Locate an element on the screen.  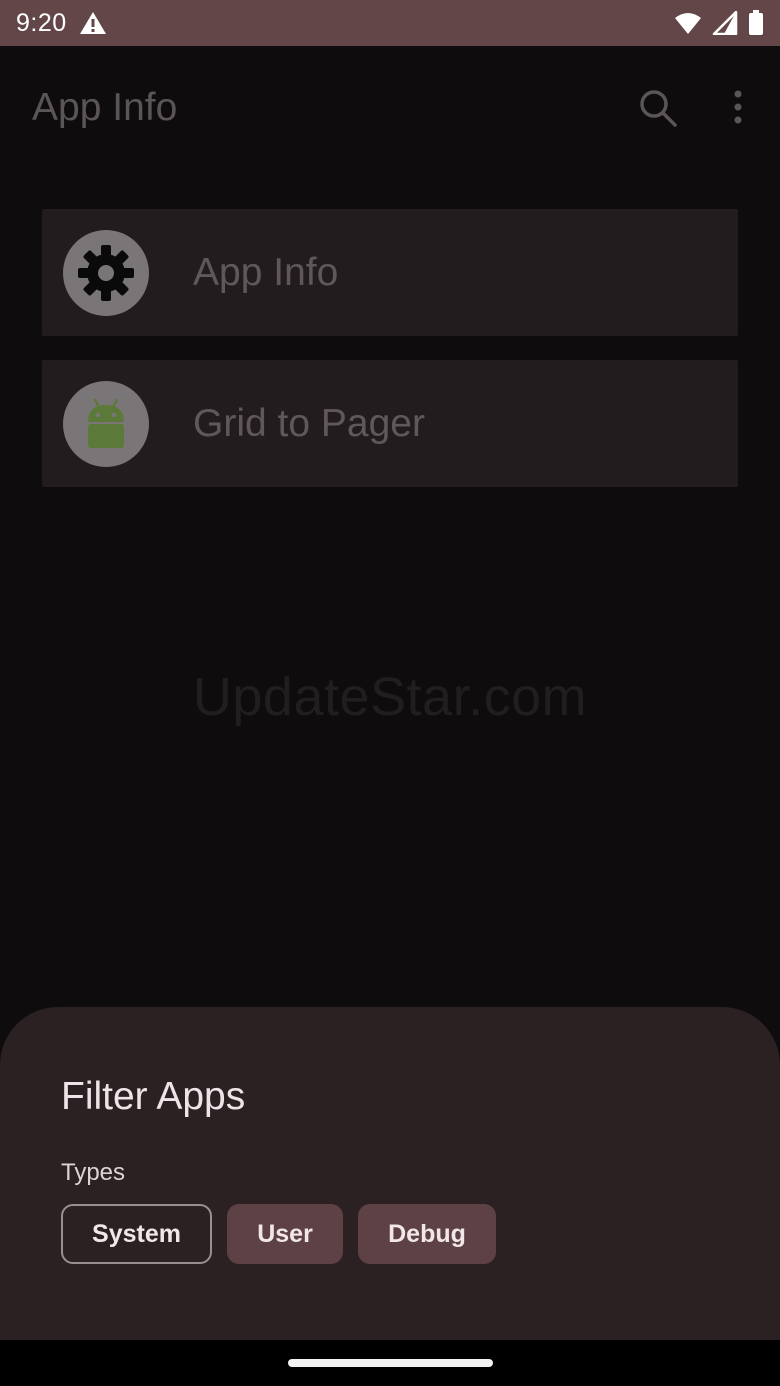
navigation-bar is located at coordinates (390, 1363).